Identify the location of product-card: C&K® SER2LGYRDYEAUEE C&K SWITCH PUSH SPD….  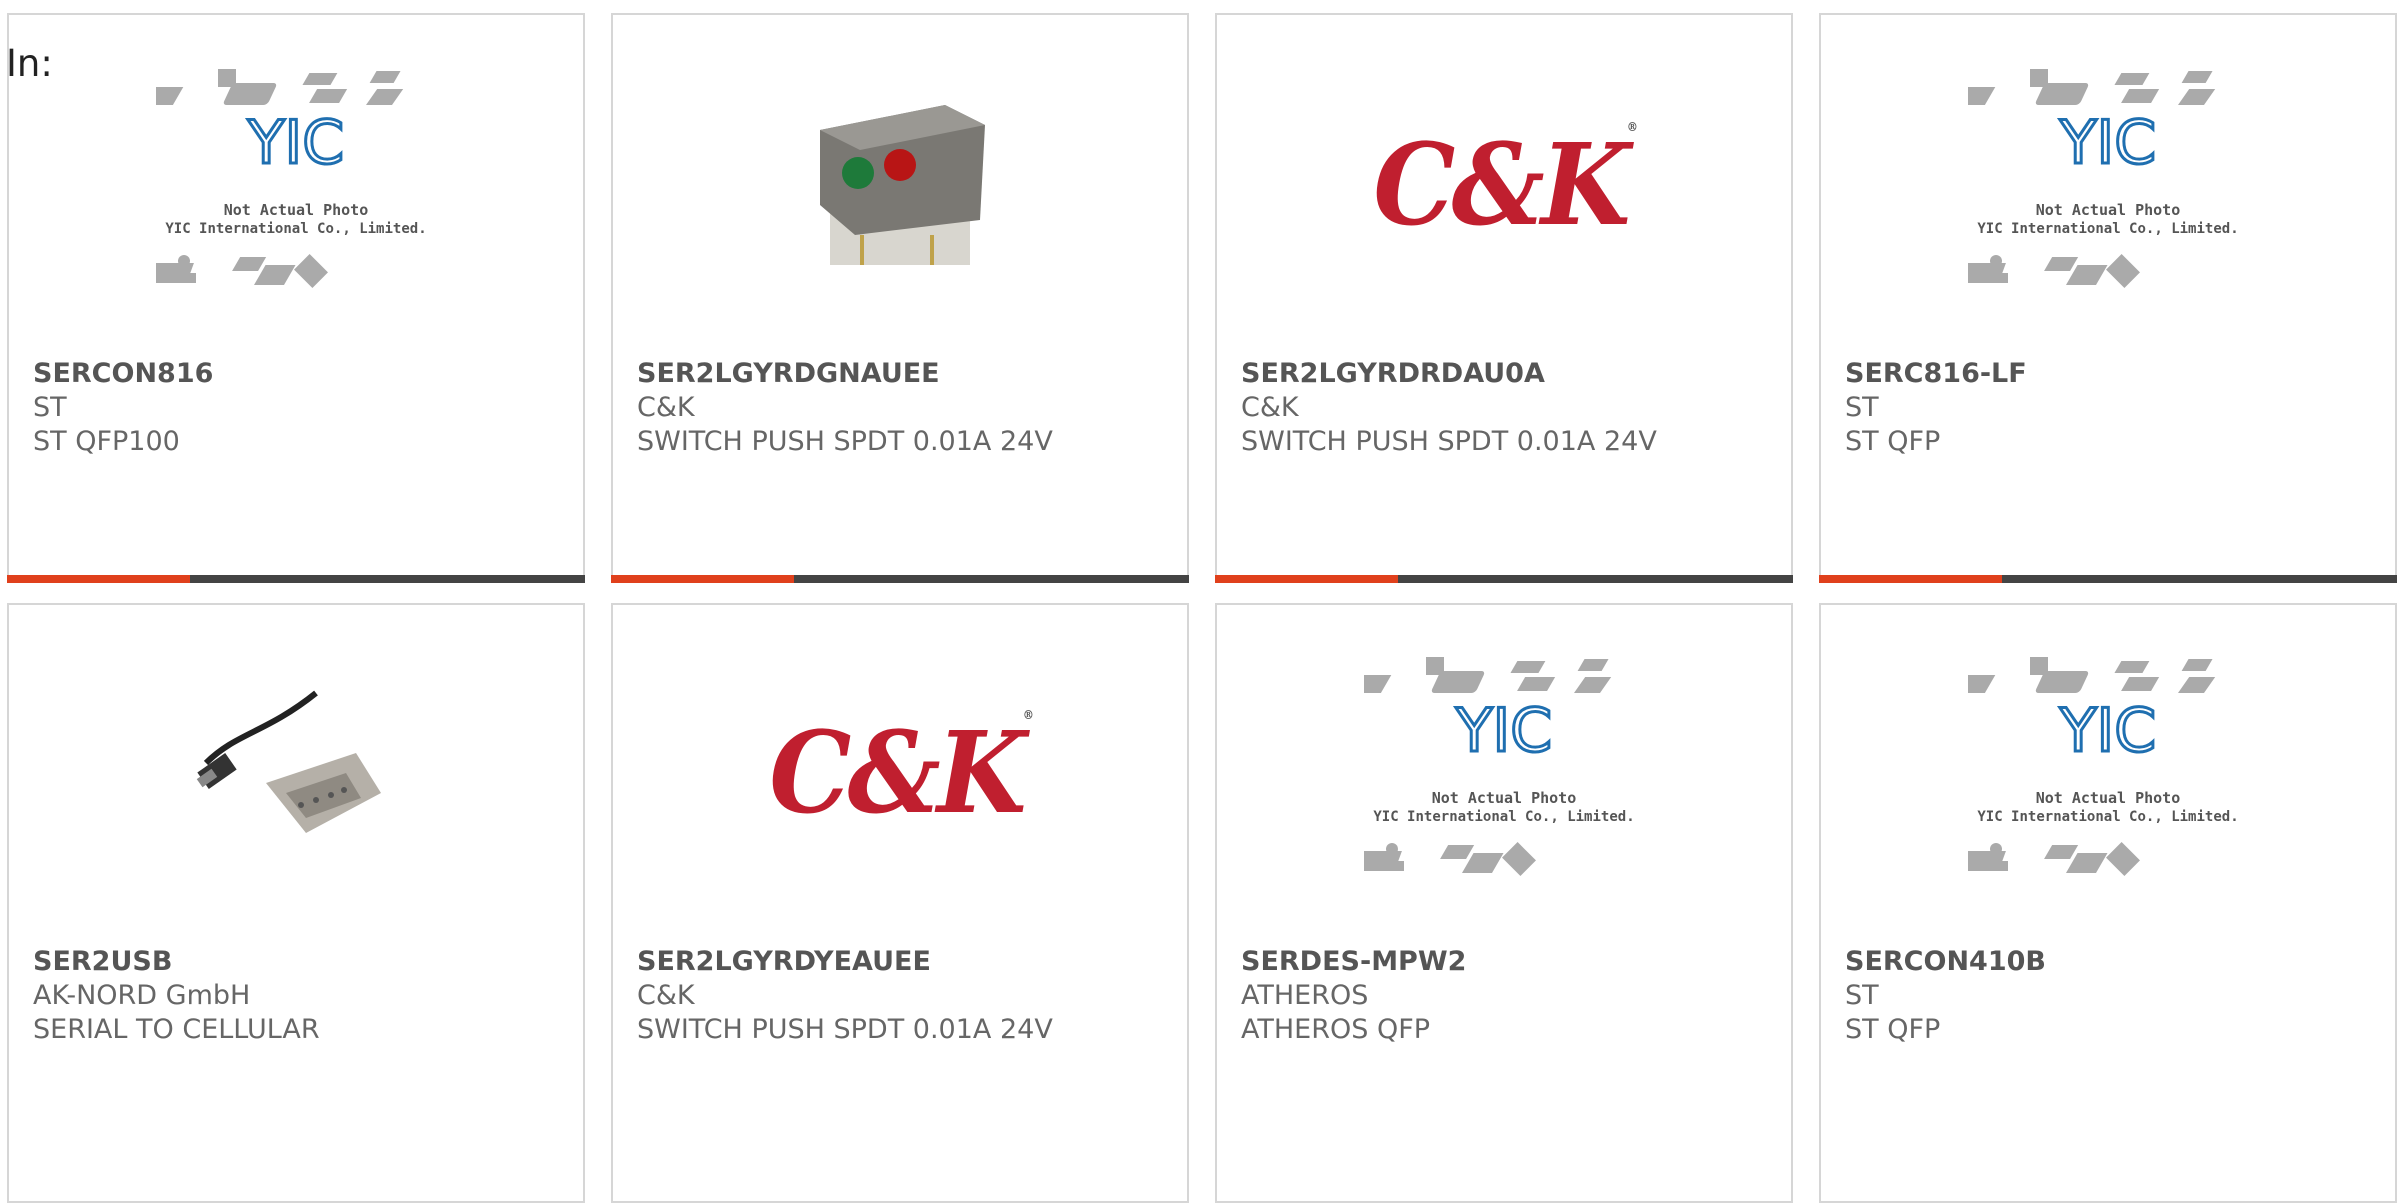
(900, 903).